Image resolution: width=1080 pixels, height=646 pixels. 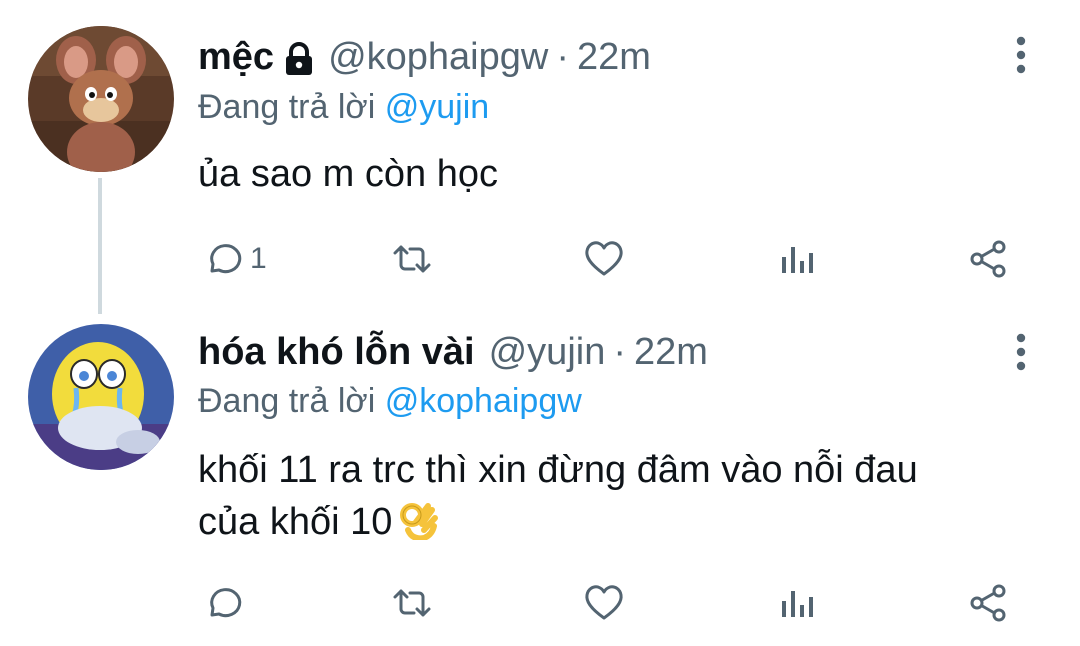 I want to click on replying-to: Đang trả lời @kophaipgw, so click(x=390, y=401).